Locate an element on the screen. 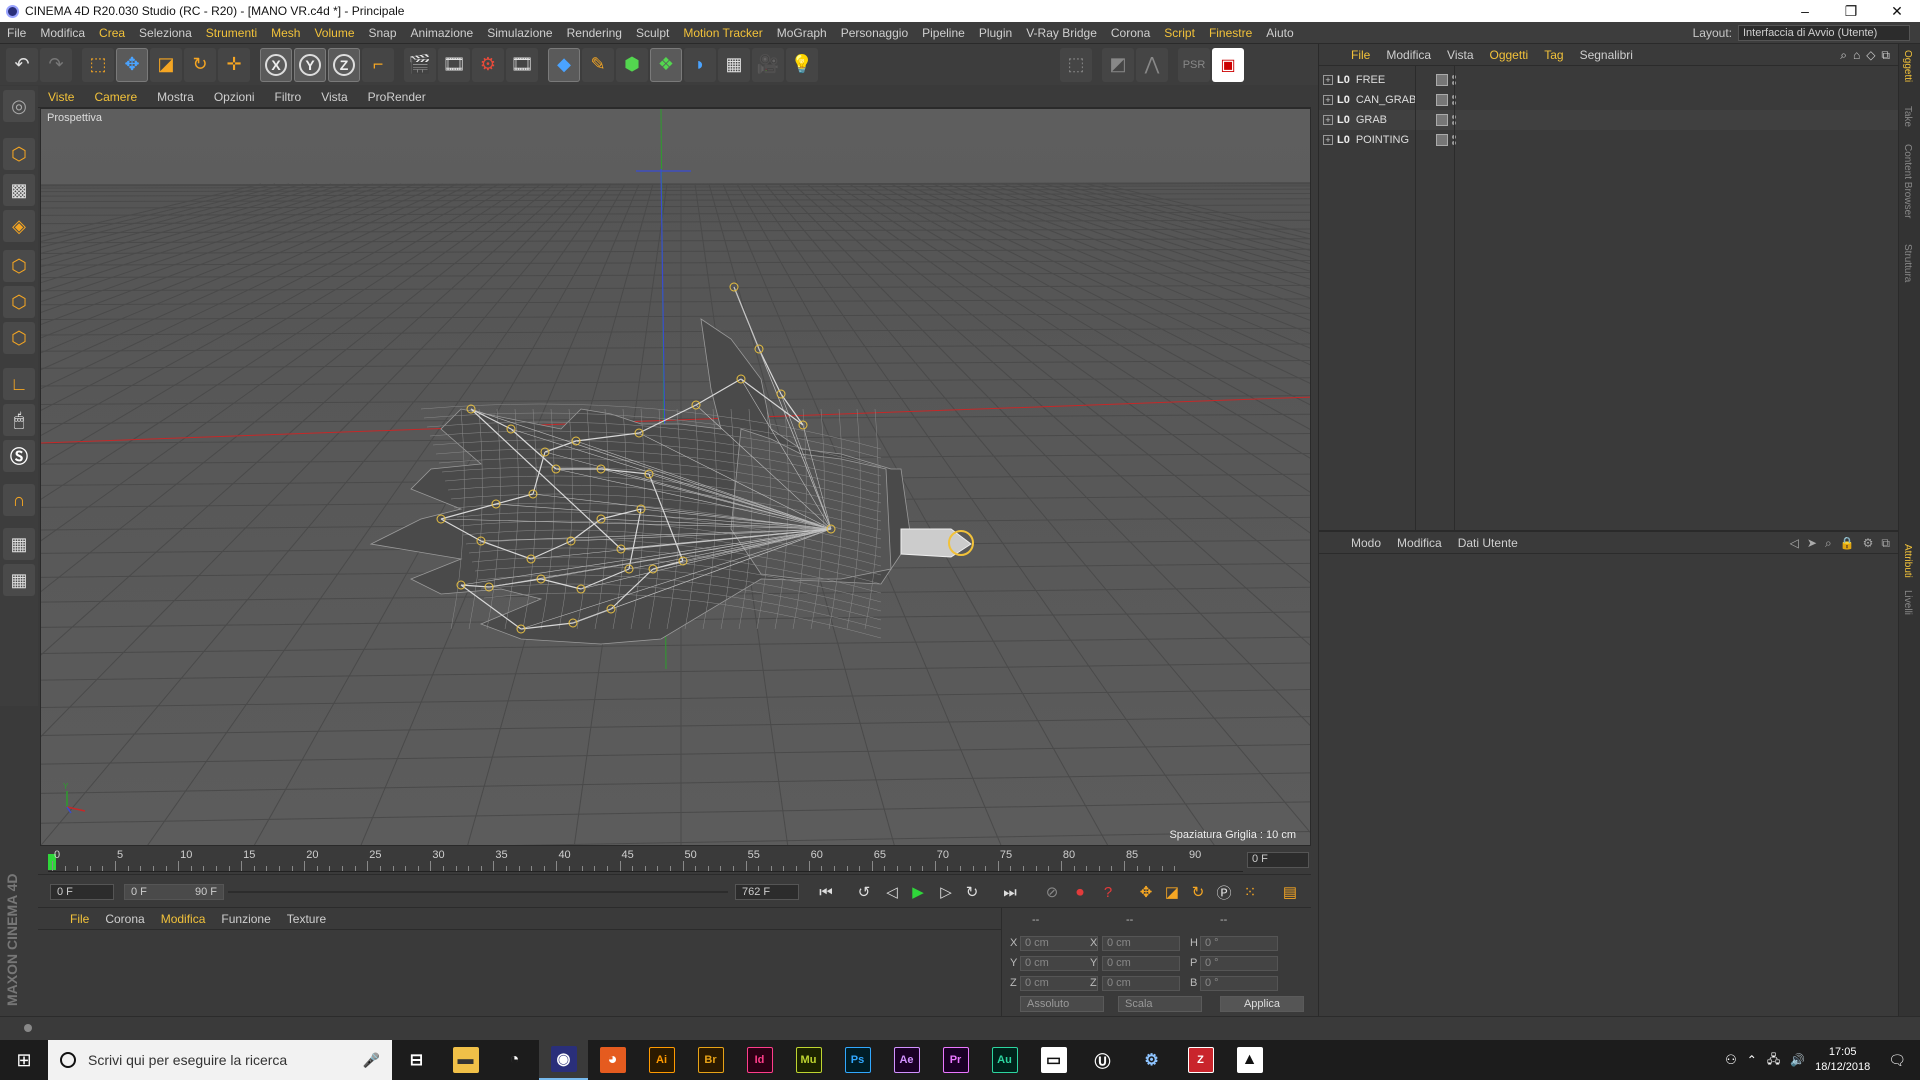 Image resolution: width=1920 pixels, height=1080 pixels. subdivision-surface-icon: ⬢ is located at coordinates (632, 64).